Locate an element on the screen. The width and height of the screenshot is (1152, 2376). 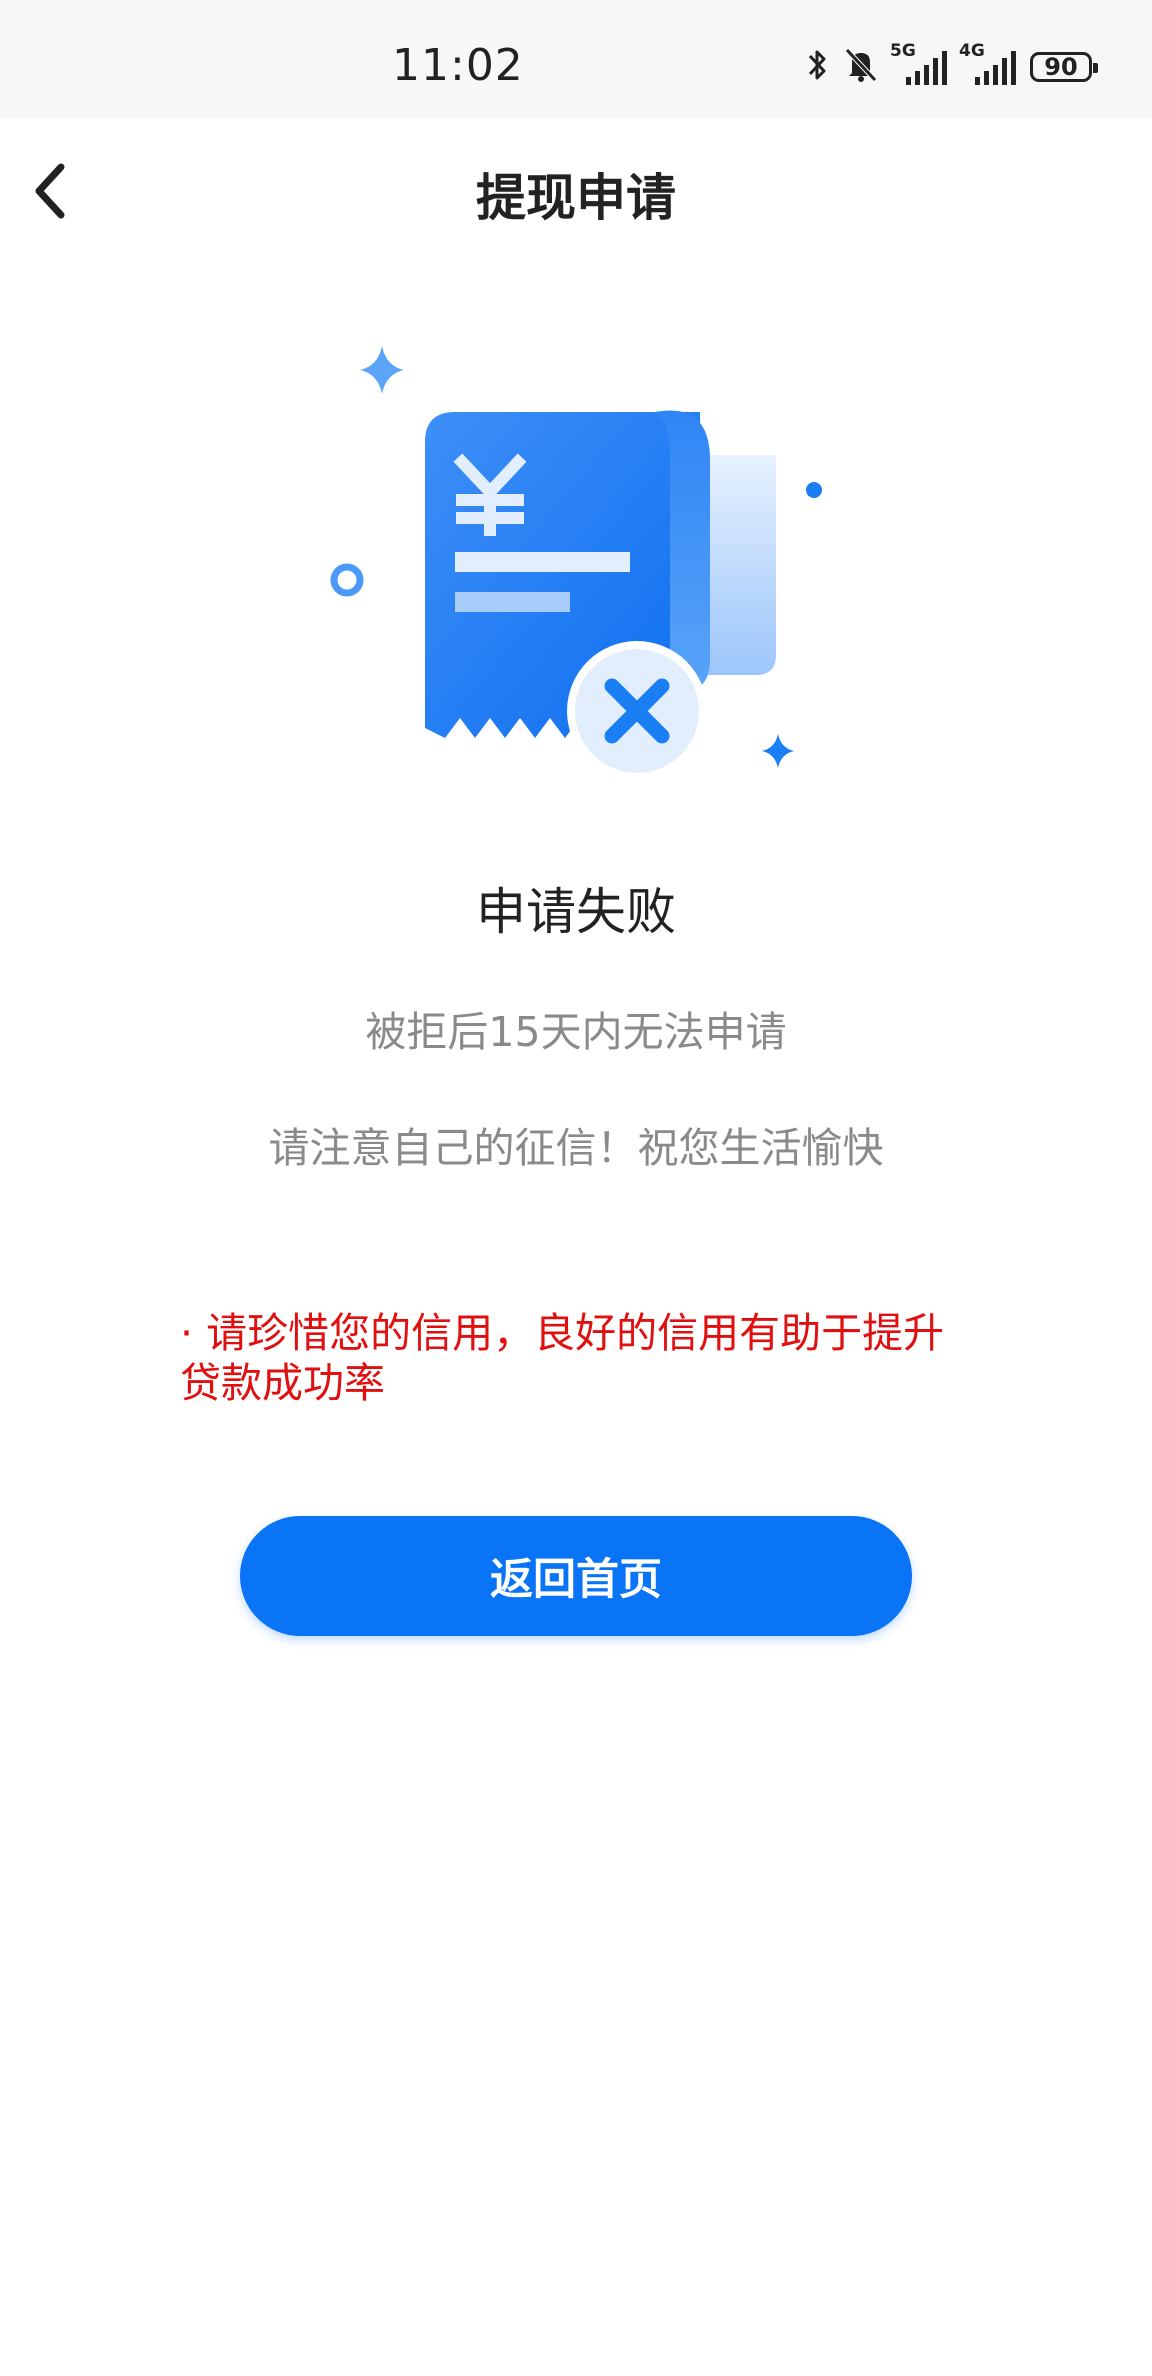
nav-bar: 提现申请 is located at coordinates (576, 188).